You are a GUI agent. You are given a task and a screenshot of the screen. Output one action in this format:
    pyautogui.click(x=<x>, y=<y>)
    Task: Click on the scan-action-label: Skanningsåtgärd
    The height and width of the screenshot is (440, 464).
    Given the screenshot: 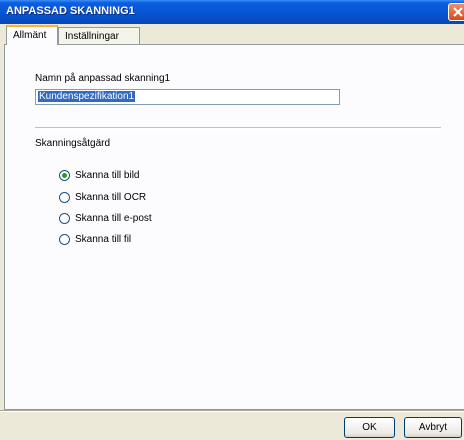 What is the action you would take?
    pyautogui.click(x=73, y=143)
    